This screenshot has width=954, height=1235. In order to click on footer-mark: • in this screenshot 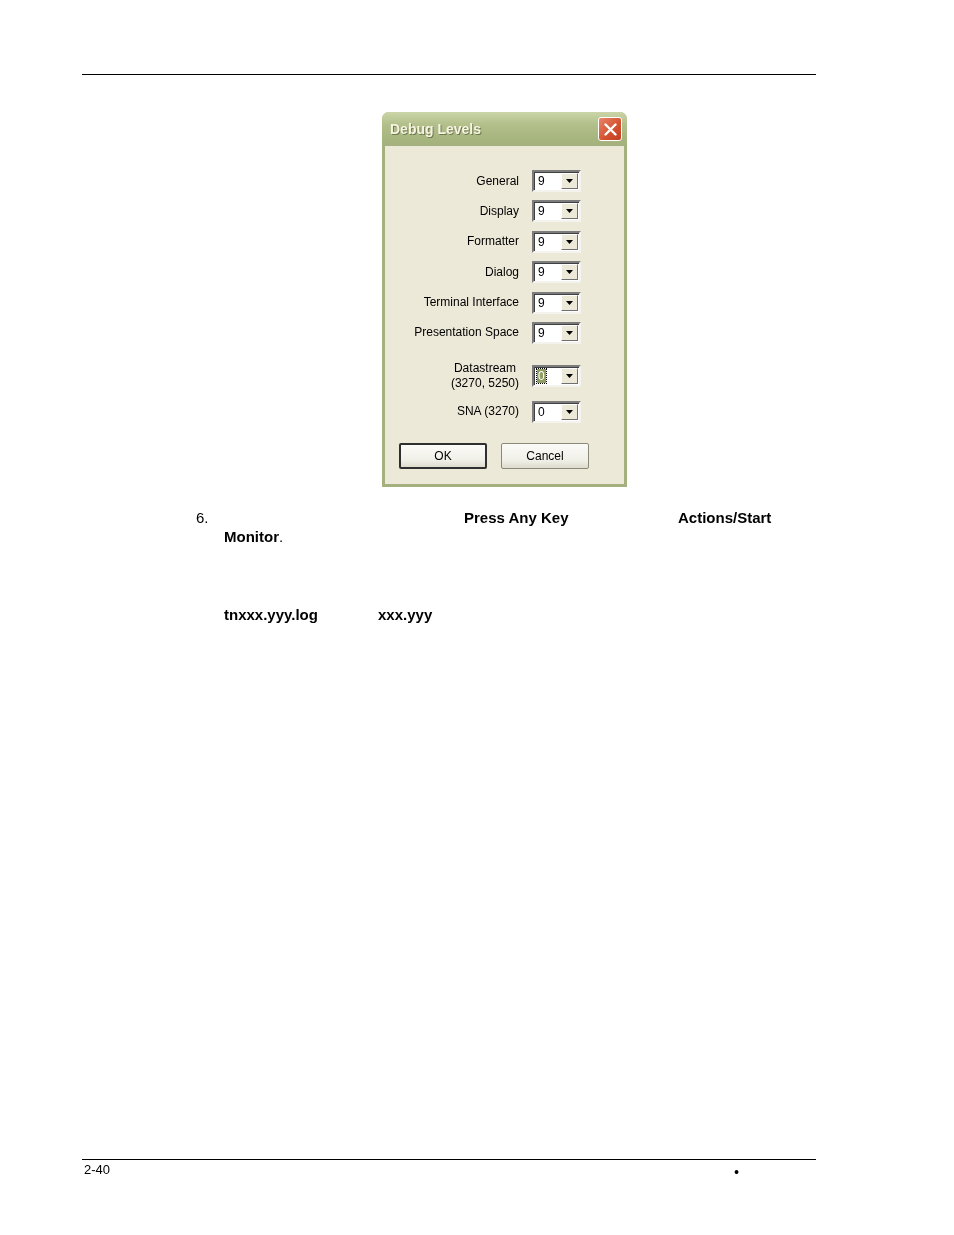, I will do `click(736, 1172)`.